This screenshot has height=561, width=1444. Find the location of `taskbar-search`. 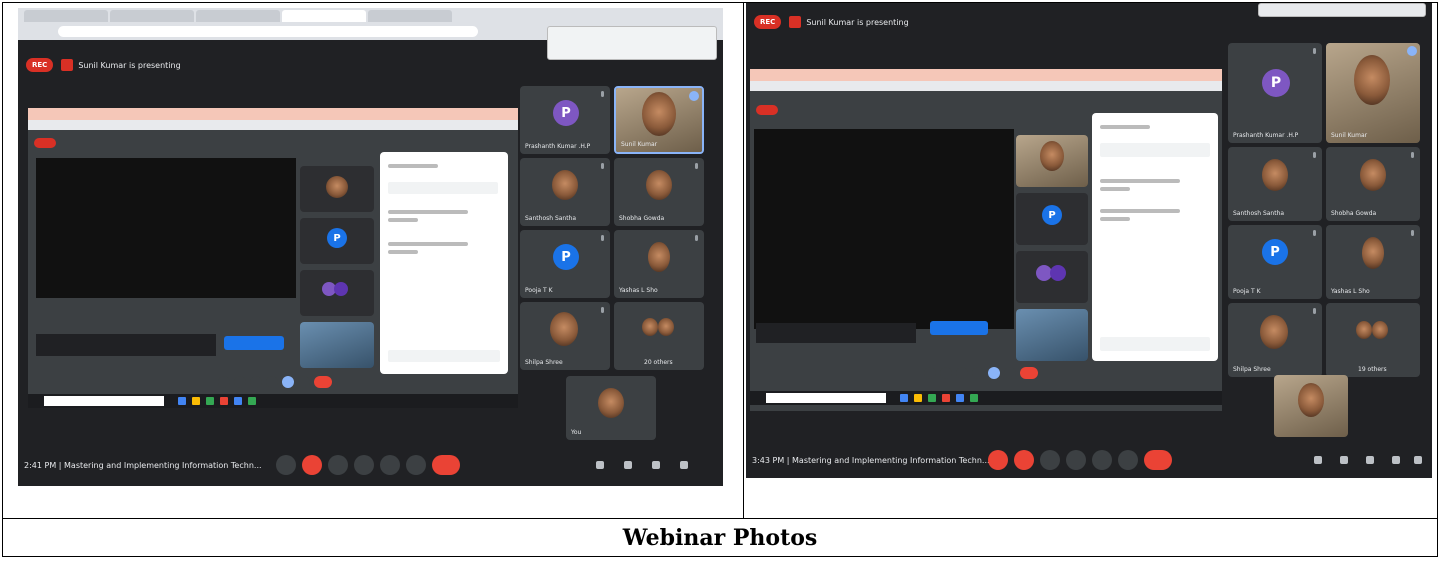

taskbar-search is located at coordinates (104, 401).